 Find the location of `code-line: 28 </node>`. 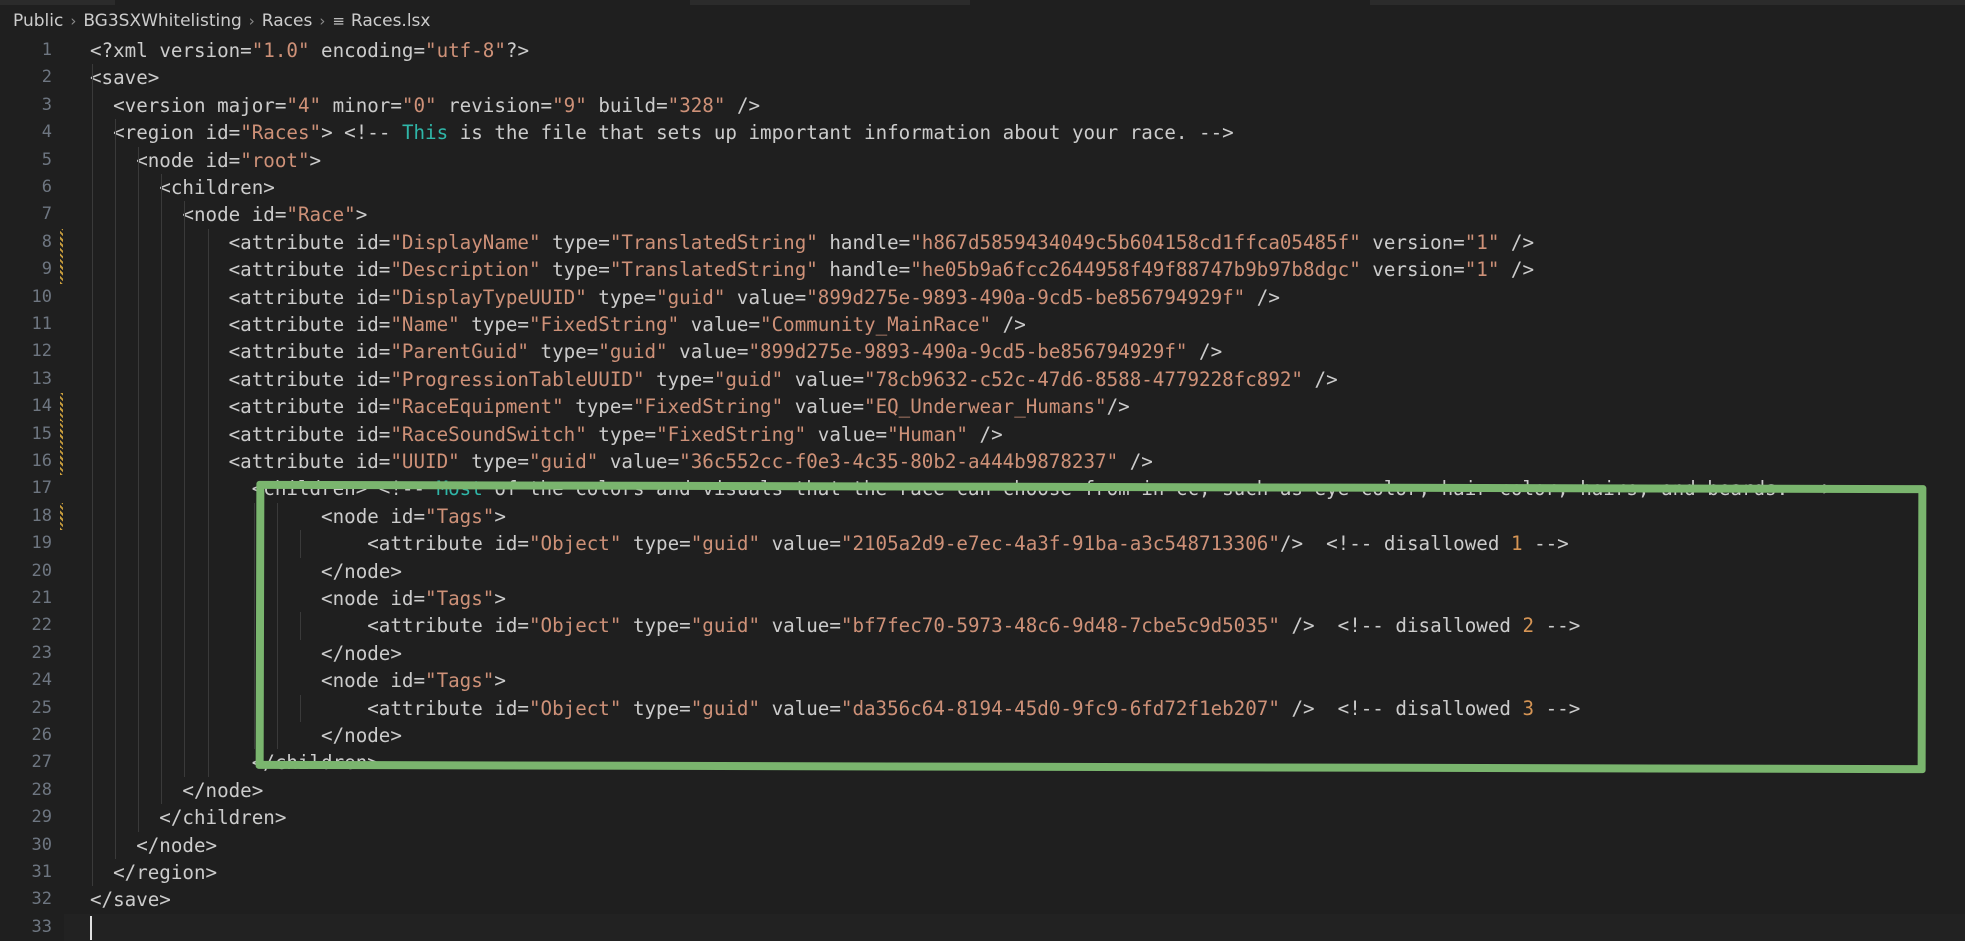

code-line: 28 </node> is located at coordinates (982, 790).